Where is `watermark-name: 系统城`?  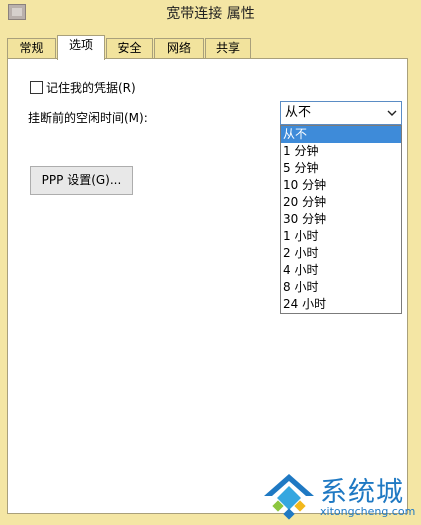
watermark-name: 系统城 is located at coordinates (362, 492).